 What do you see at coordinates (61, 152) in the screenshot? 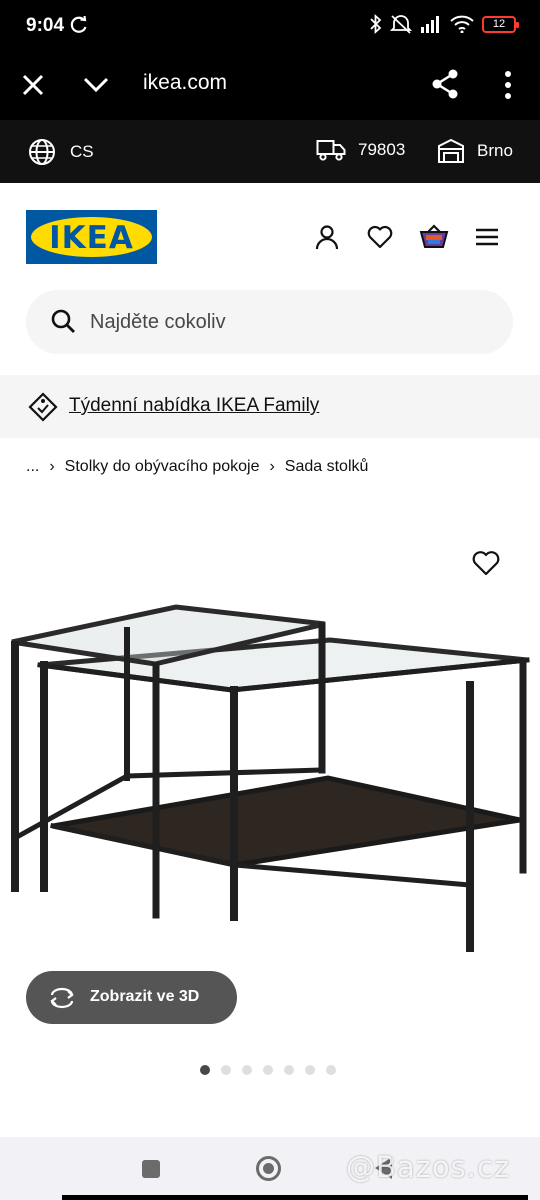
I see `language-selector: CS` at bounding box center [61, 152].